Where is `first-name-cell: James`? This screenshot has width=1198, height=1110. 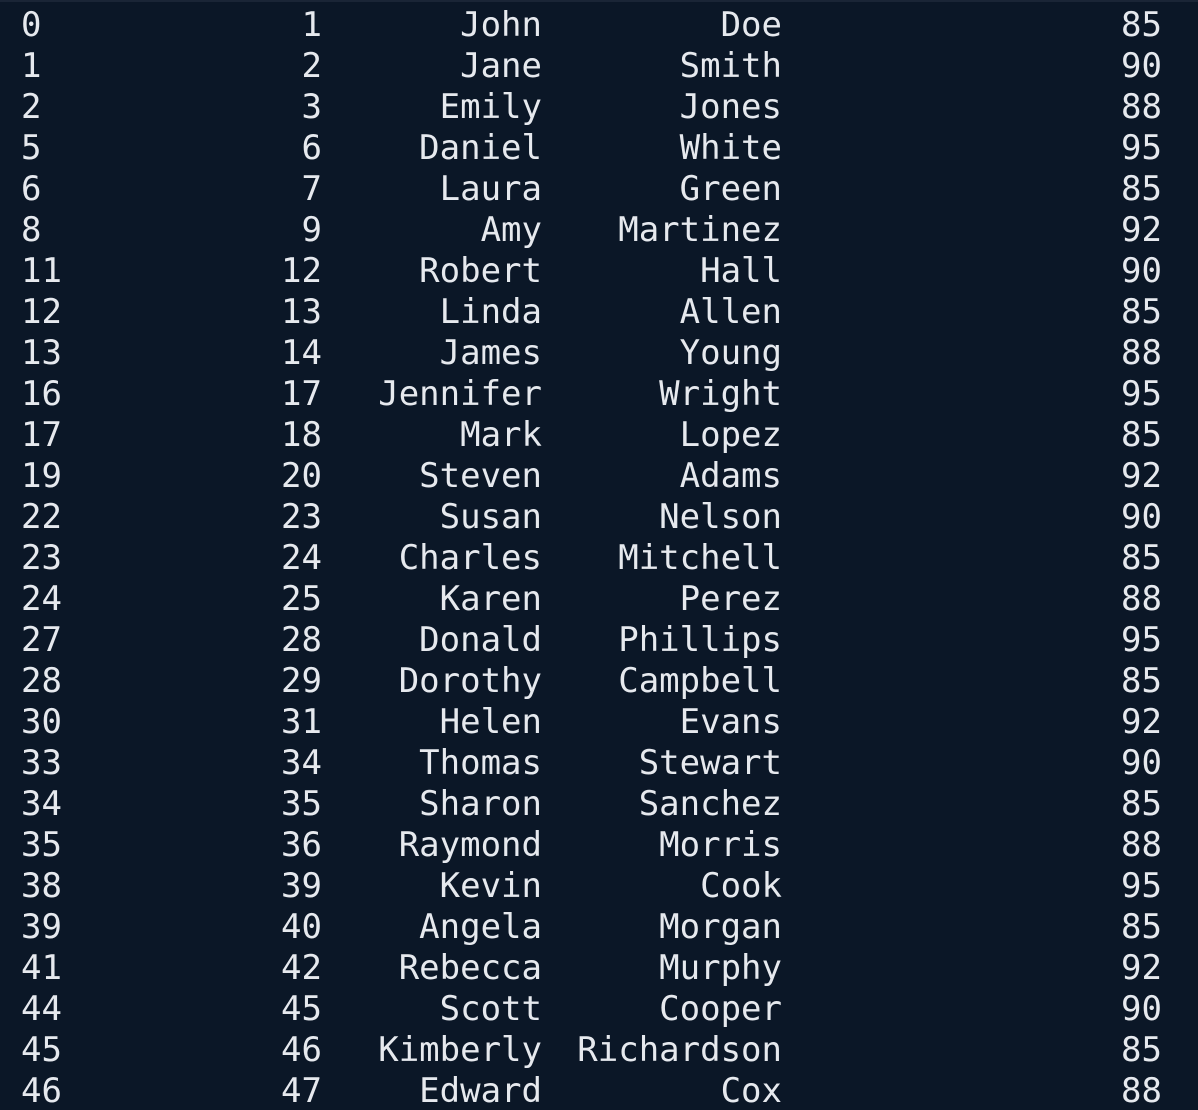 first-name-cell: James is located at coordinates (490, 353).